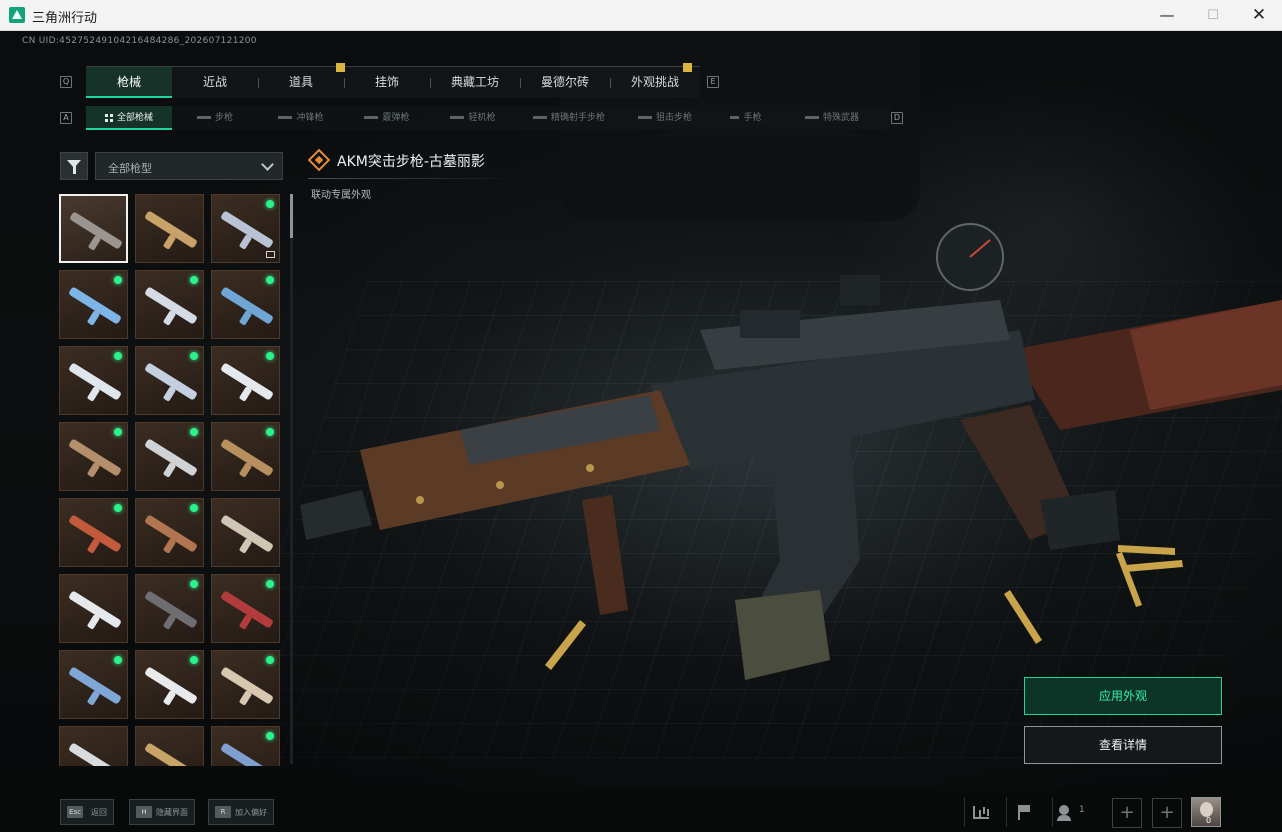 The image size is (1282, 832). I want to click on grid-icon, so click(108, 117).